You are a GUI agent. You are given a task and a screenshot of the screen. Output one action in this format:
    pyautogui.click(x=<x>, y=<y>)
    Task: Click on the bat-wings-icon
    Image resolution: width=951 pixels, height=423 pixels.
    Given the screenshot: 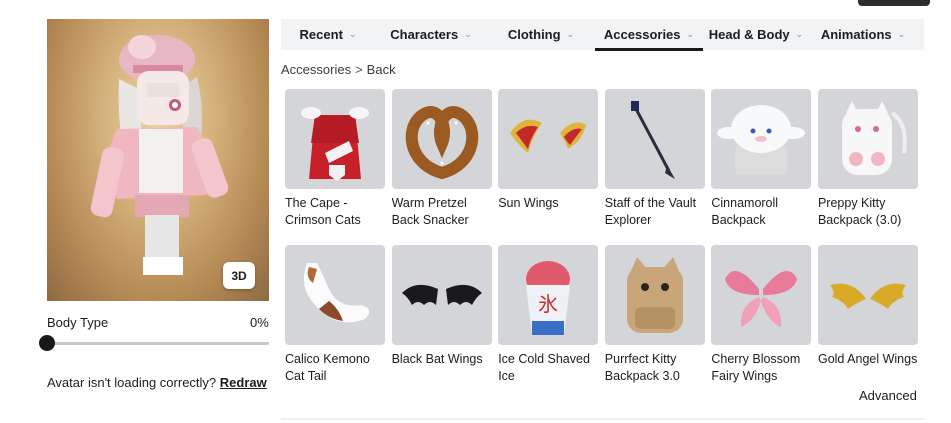 What is the action you would take?
    pyautogui.click(x=441, y=294)
    